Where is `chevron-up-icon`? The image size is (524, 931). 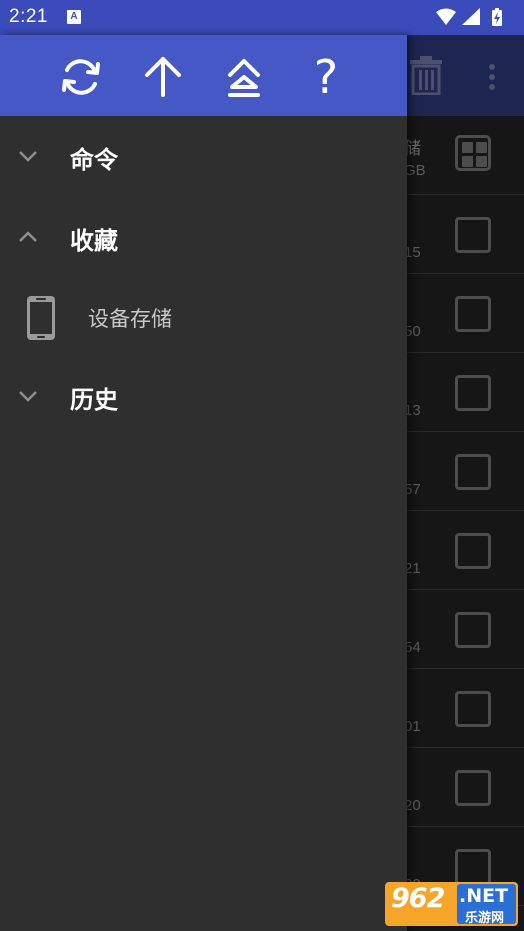 chevron-up-icon is located at coordinates (28, 236).